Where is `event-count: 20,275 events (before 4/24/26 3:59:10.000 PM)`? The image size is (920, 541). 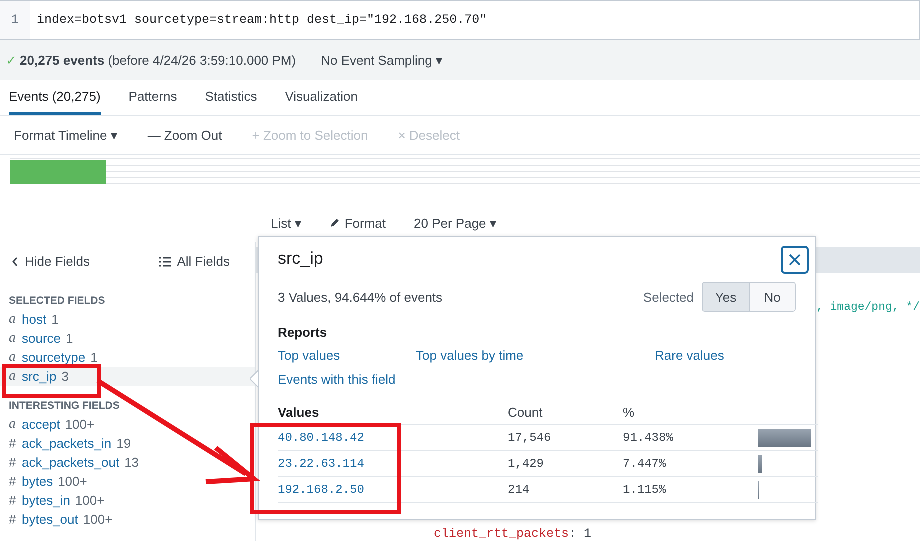 event-count: 20,275 events (before 4/24/26 3:59:10.000 PM) is located at coordinates (158, 60).